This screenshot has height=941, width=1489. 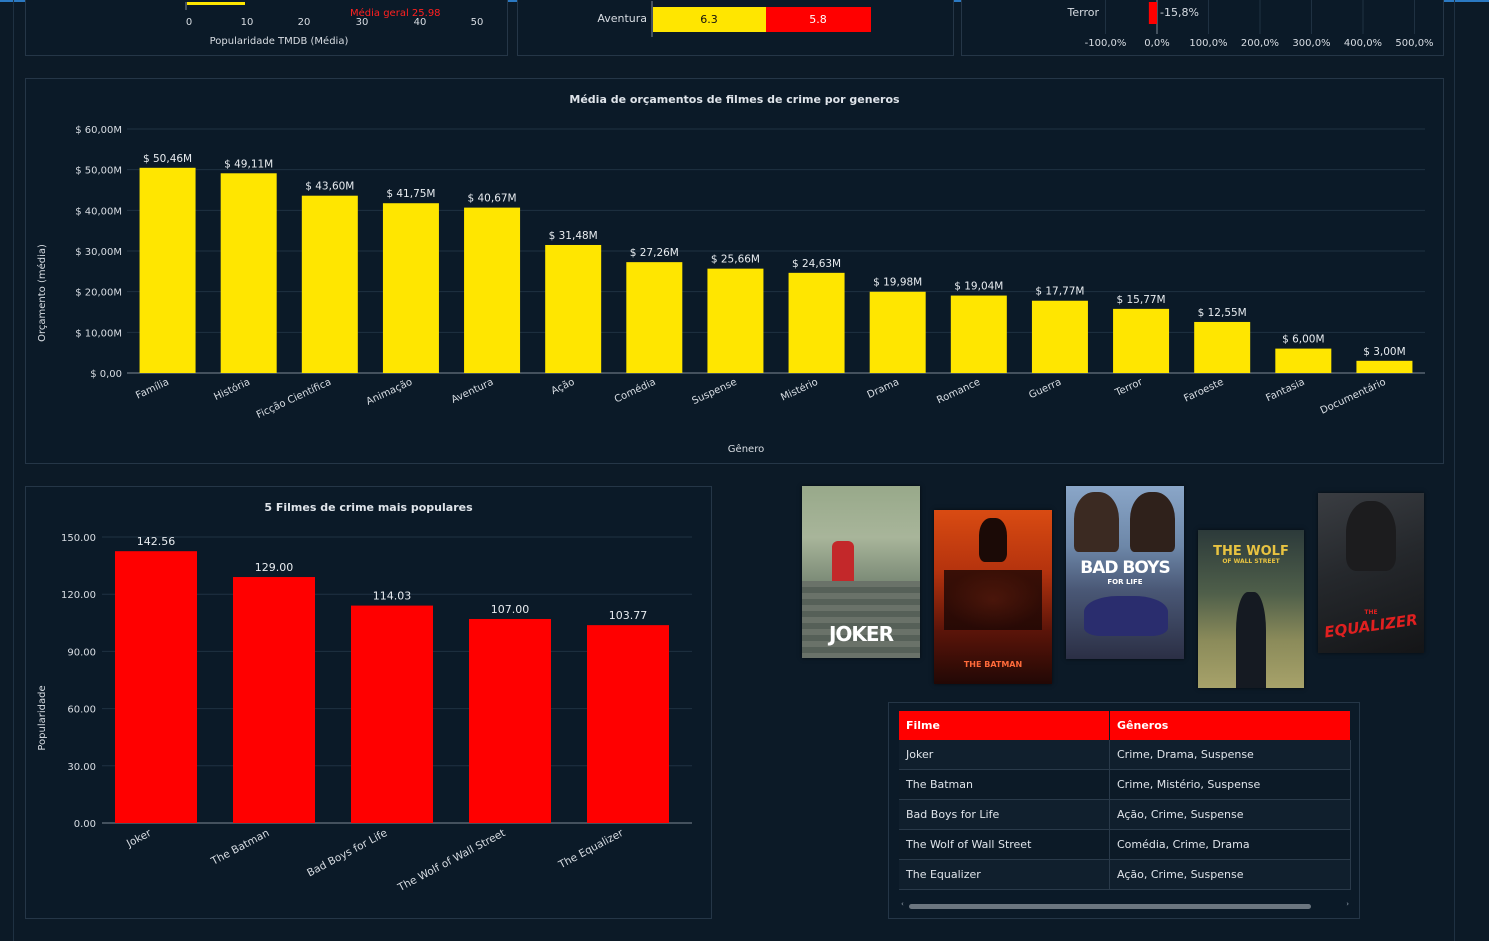 I want to click on wolf-poster: THE WOLF OF WALL STREET, so click(x=1251, y=609).